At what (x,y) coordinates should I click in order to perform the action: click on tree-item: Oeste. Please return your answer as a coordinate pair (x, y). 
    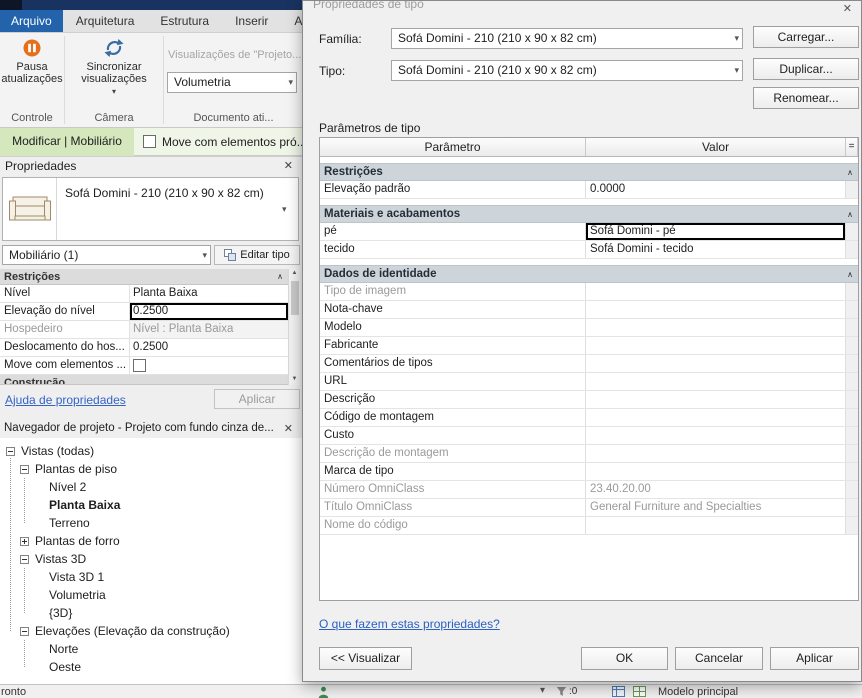
    Looking at the image, I should click on (151, 667).